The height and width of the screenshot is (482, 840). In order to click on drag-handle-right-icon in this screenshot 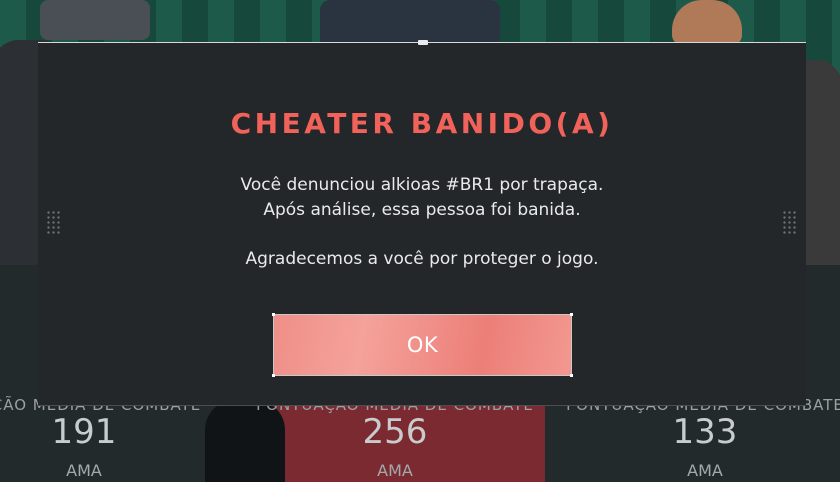, I will do `click(789, 223)`.